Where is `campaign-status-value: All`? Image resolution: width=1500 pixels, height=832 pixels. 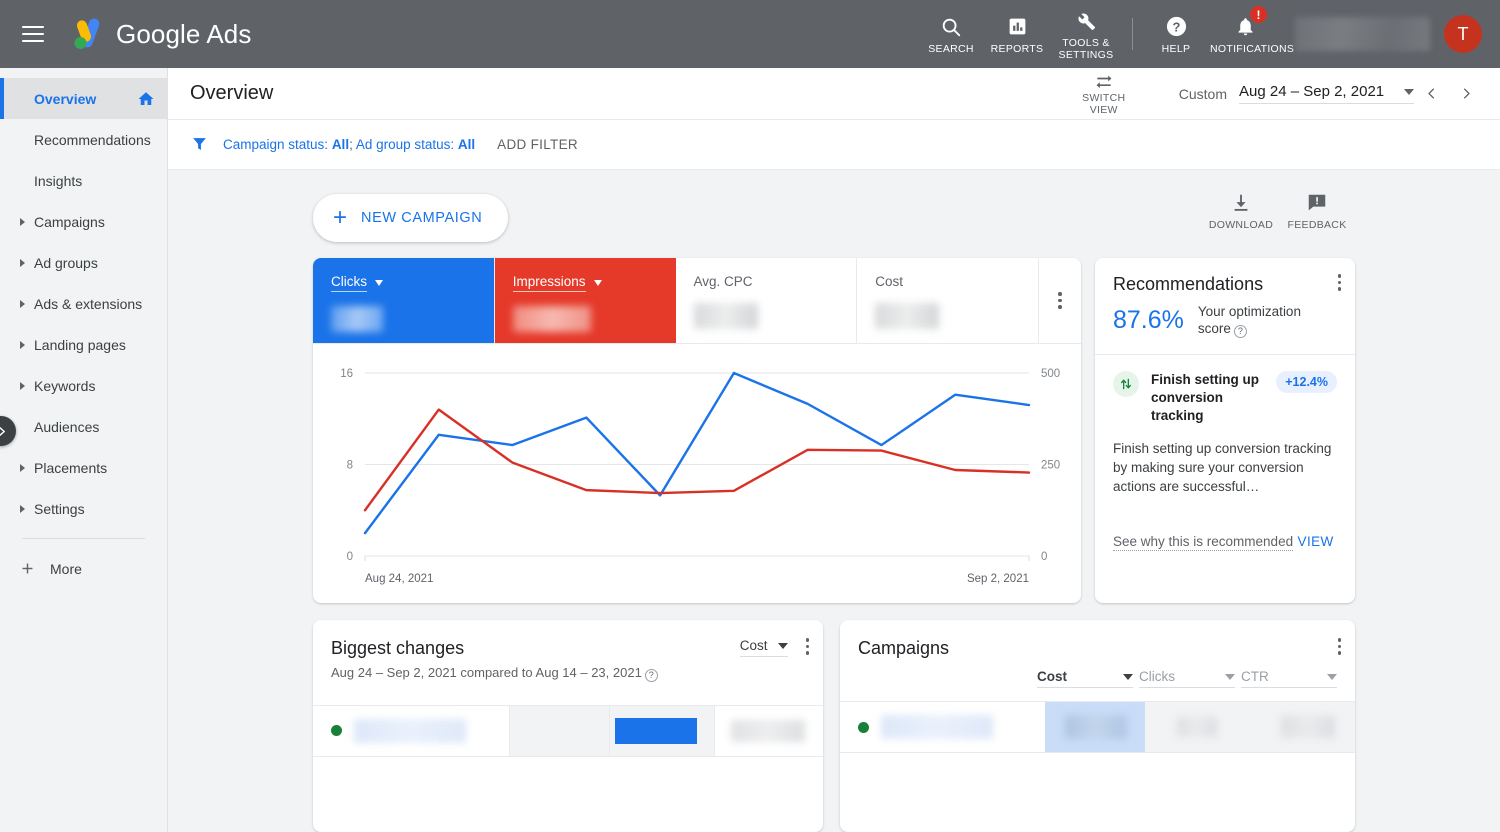
campaign-status-value: All is located at coordinates (340, 144).